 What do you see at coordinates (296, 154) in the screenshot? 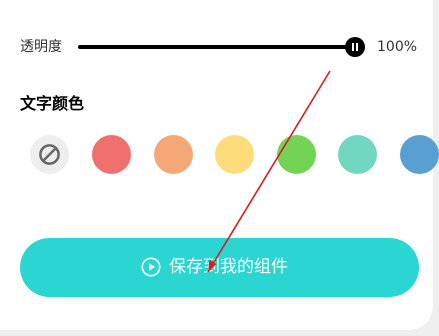
I see `color-swatch-green` at bounding box center [296, 154].